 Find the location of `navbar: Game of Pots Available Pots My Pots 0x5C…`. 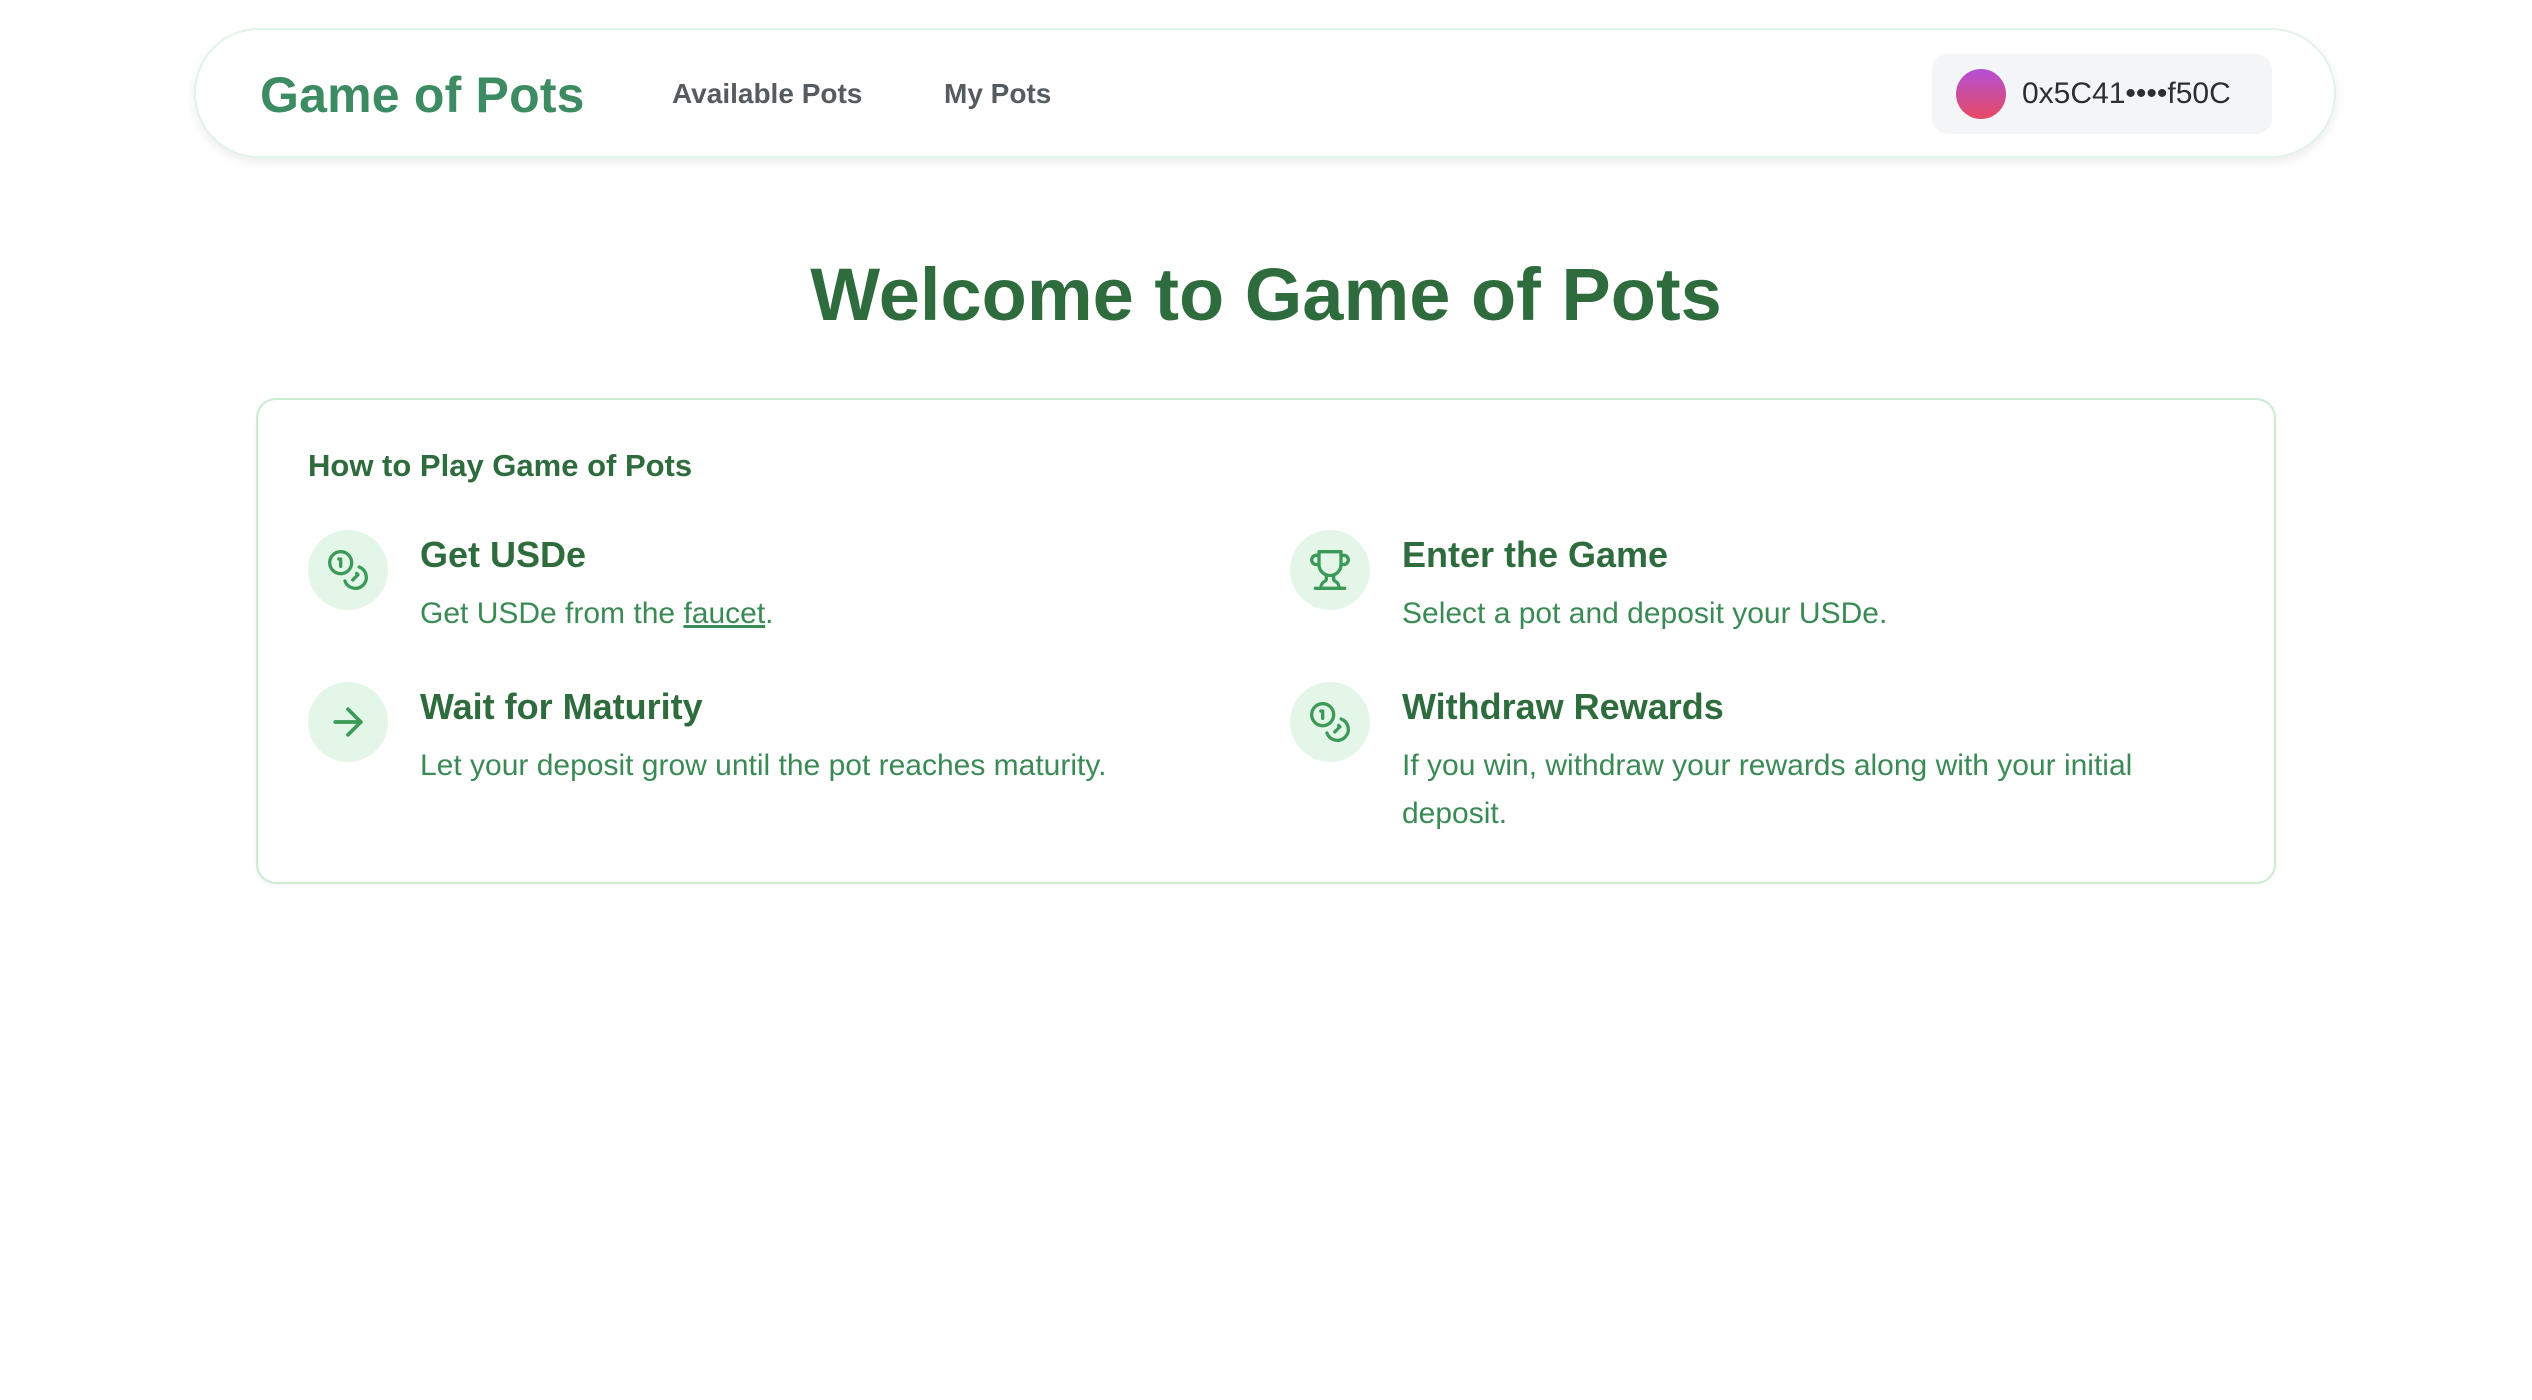

navbar: Game of Pots Available Pots My Pots 0x5C… is located at coordinates (1265, 93).